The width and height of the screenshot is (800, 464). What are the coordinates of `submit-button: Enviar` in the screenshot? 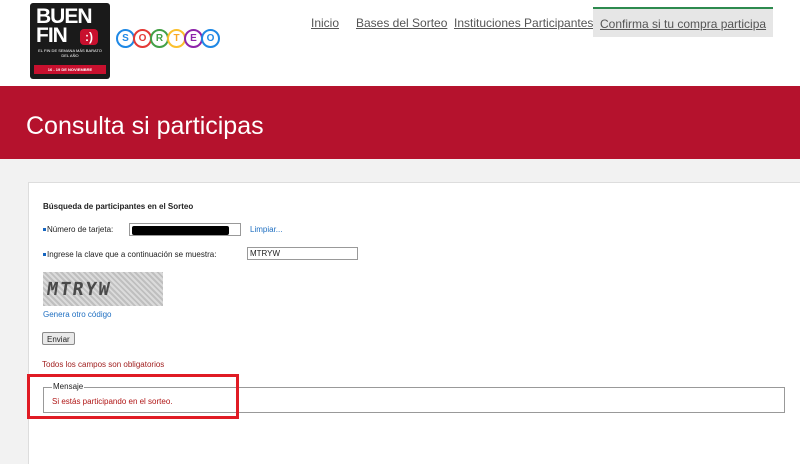 It's located at (58, 338).